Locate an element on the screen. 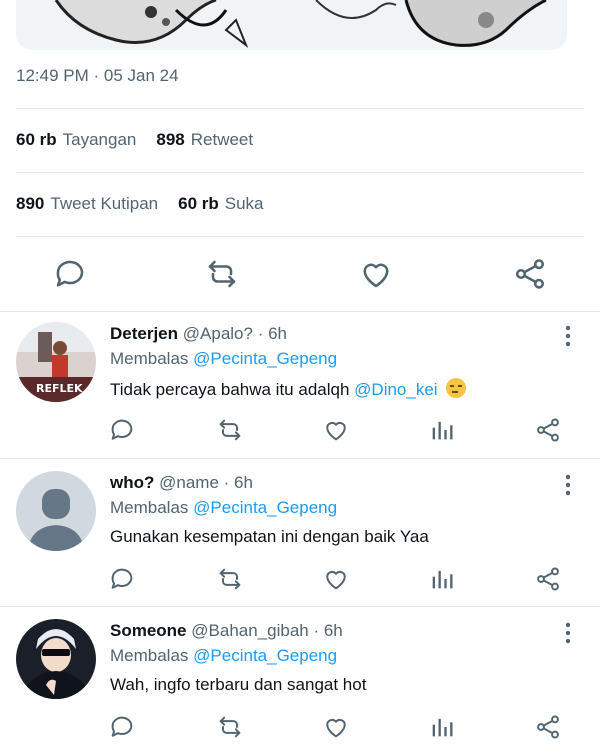 This screenshot has width=600, height=755. mention-link: @Dino_kei is located at coordinates (395, 389).